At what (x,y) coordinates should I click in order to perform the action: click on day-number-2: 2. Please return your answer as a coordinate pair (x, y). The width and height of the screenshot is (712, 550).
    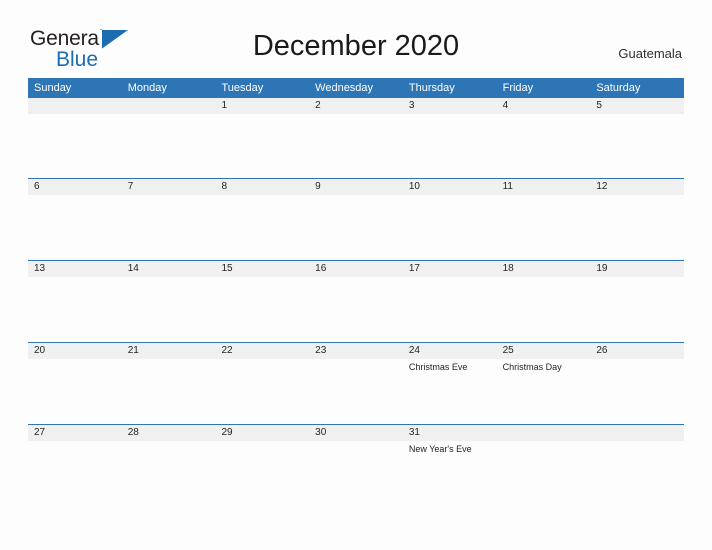
    Looking at the image, I should click on (356, 106).